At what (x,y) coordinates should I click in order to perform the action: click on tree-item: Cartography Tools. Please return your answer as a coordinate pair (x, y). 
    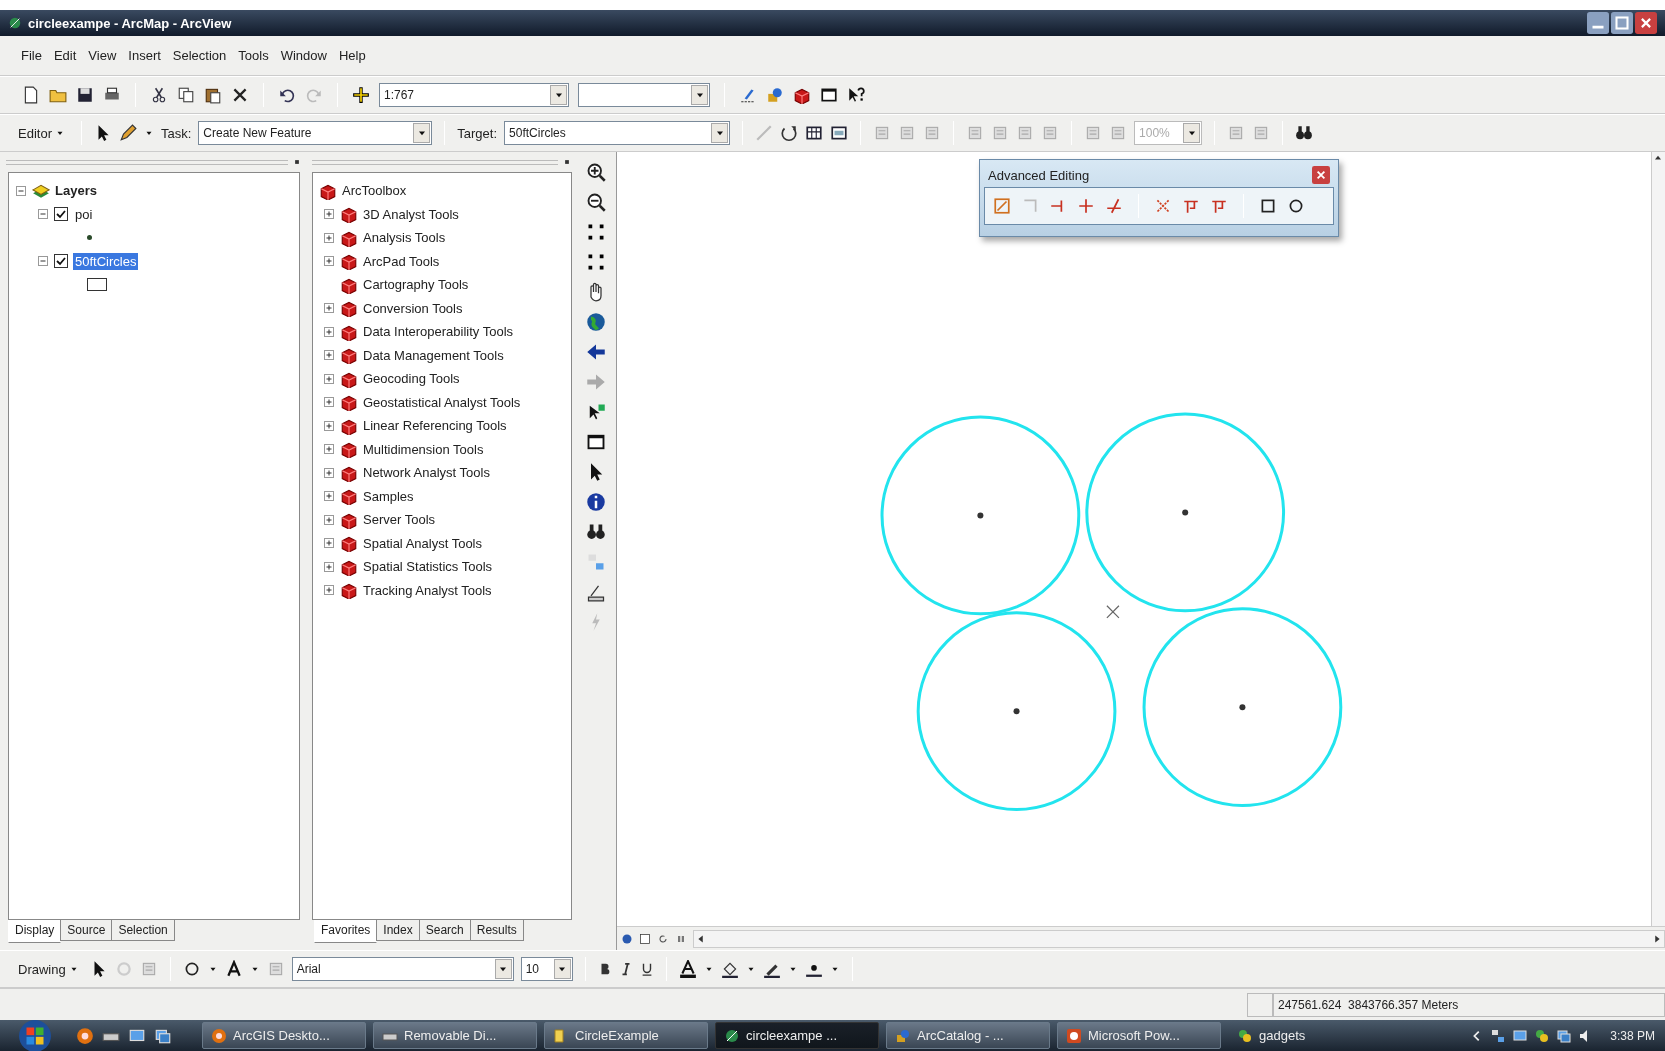
    Looking at the image, I should click on (416, 285).